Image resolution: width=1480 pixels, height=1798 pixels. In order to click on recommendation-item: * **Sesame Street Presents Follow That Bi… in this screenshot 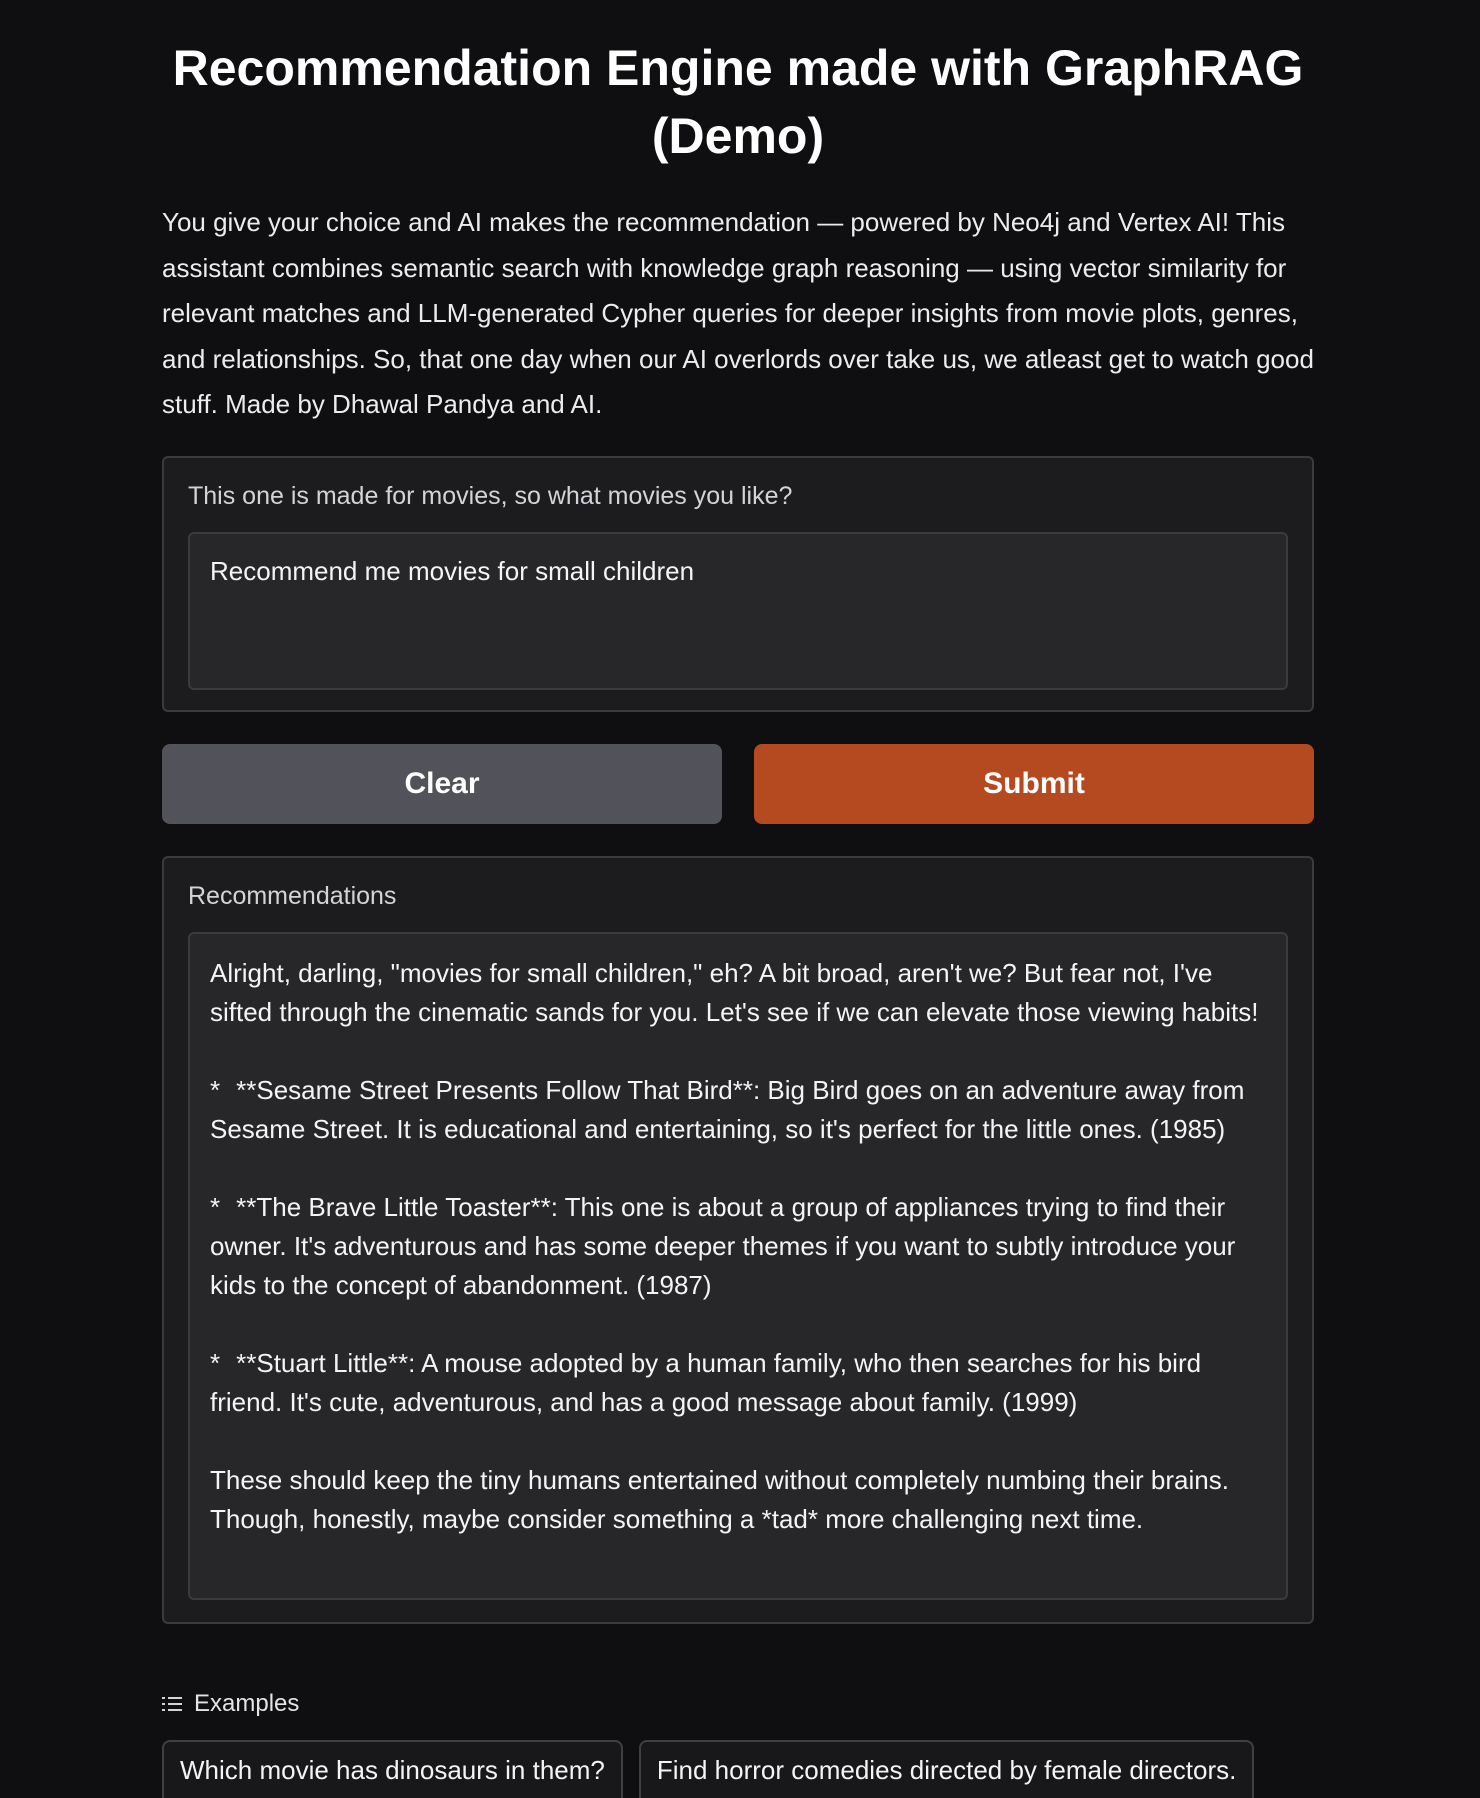, I will do `click(738, 1110)`.